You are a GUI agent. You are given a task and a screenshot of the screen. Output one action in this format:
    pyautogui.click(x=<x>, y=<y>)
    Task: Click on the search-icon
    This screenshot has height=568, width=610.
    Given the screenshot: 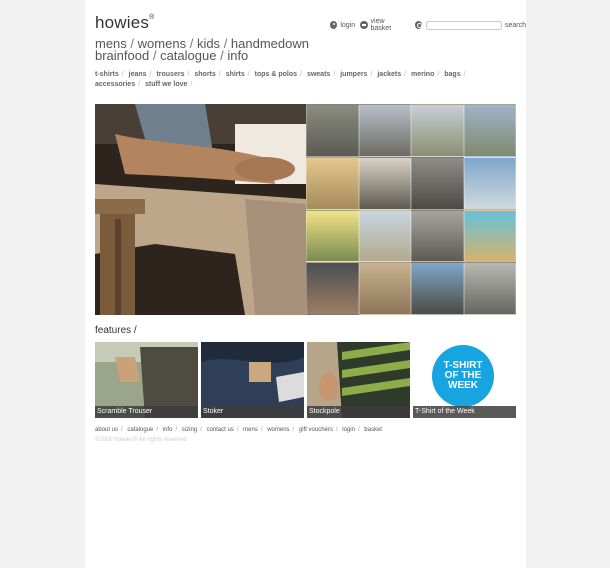 What is the action you would take?
    pyautogui.click(x=419, y=25)
    